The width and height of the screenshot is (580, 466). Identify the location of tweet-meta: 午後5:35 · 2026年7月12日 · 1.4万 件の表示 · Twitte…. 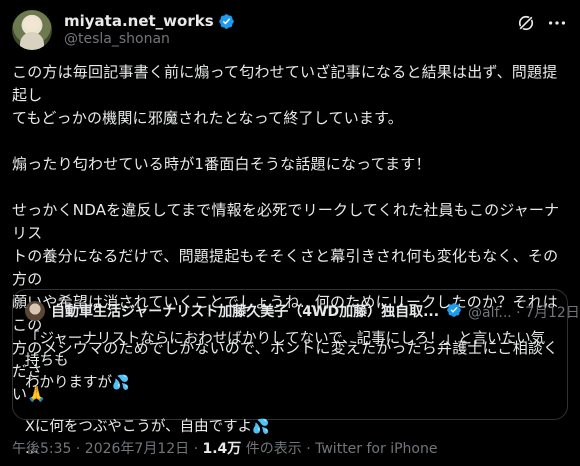
(224, 448).